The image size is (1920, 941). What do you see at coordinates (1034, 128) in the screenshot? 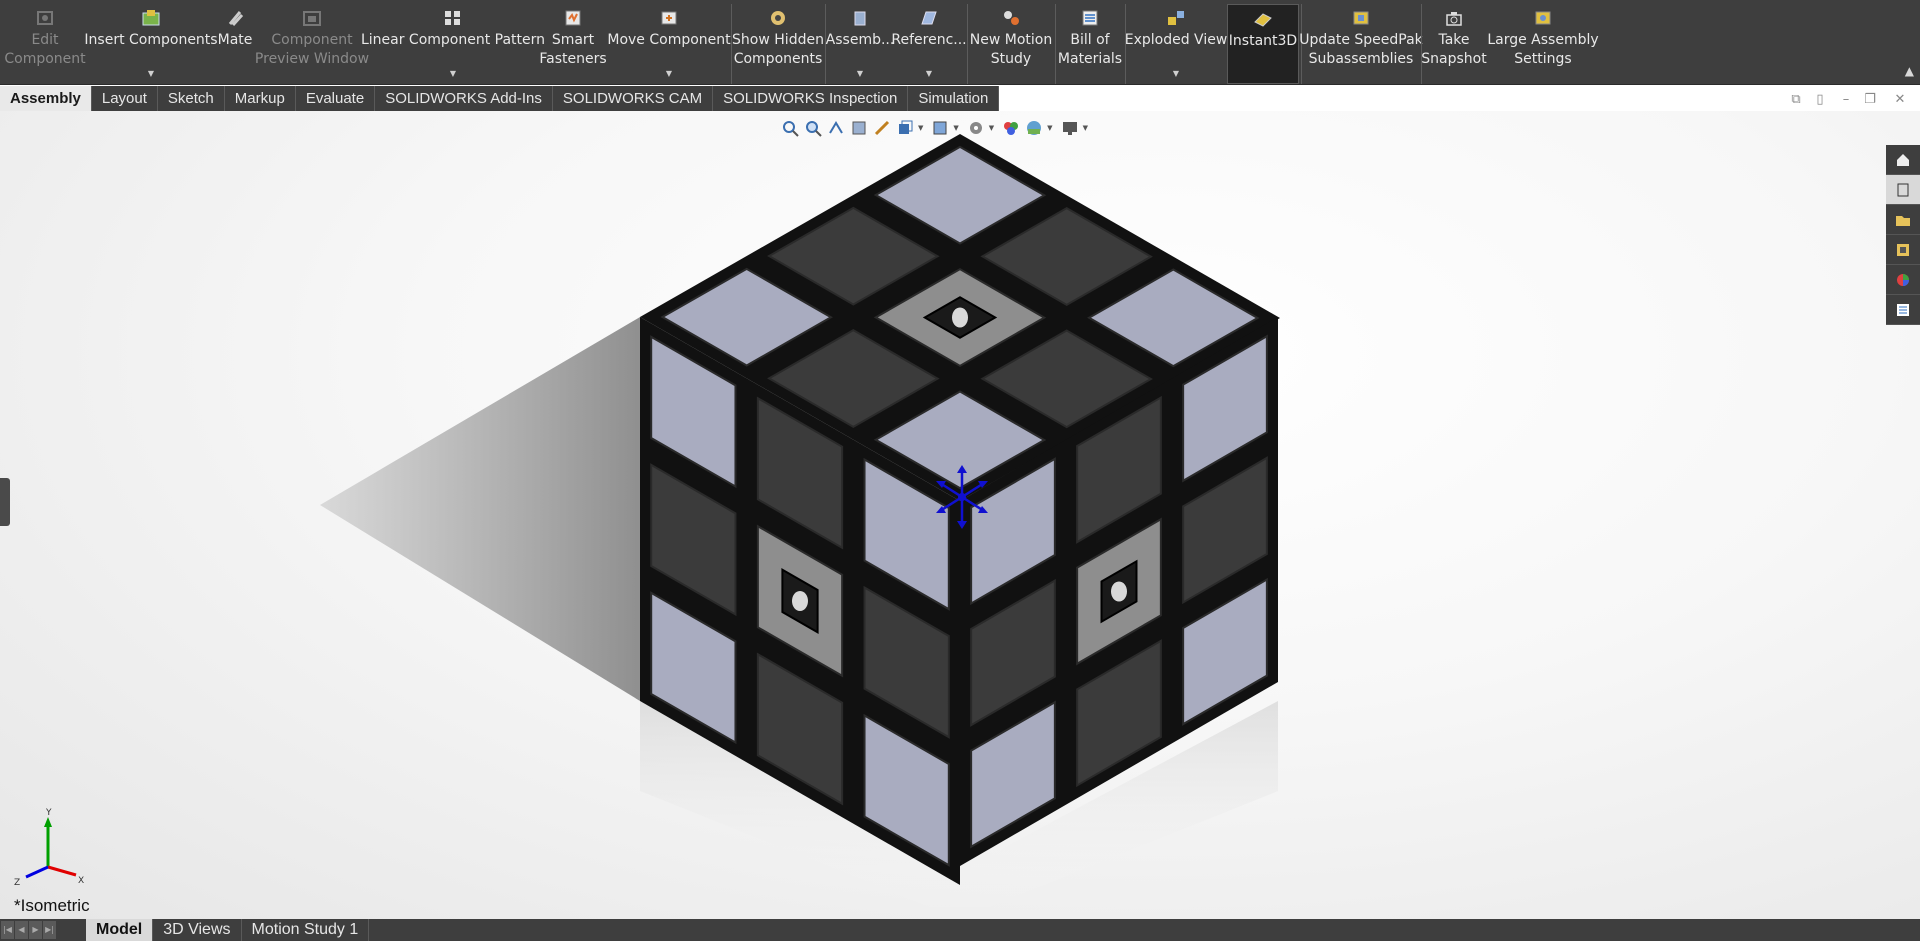
I see `apply-scene-icon` at bounding box center [1034, 128].